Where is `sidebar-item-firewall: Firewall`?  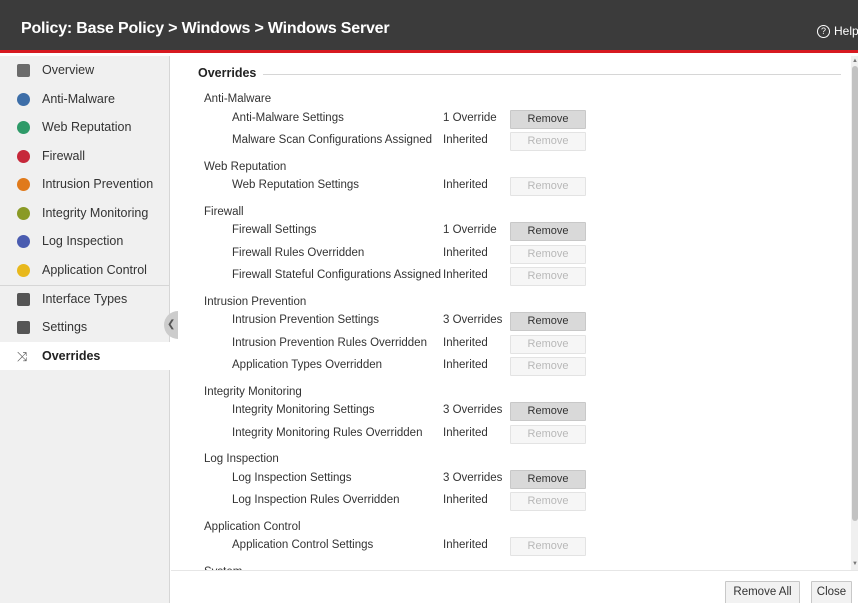 sidebar-item-firewall: Firewall is located at coordinates (85, 156).